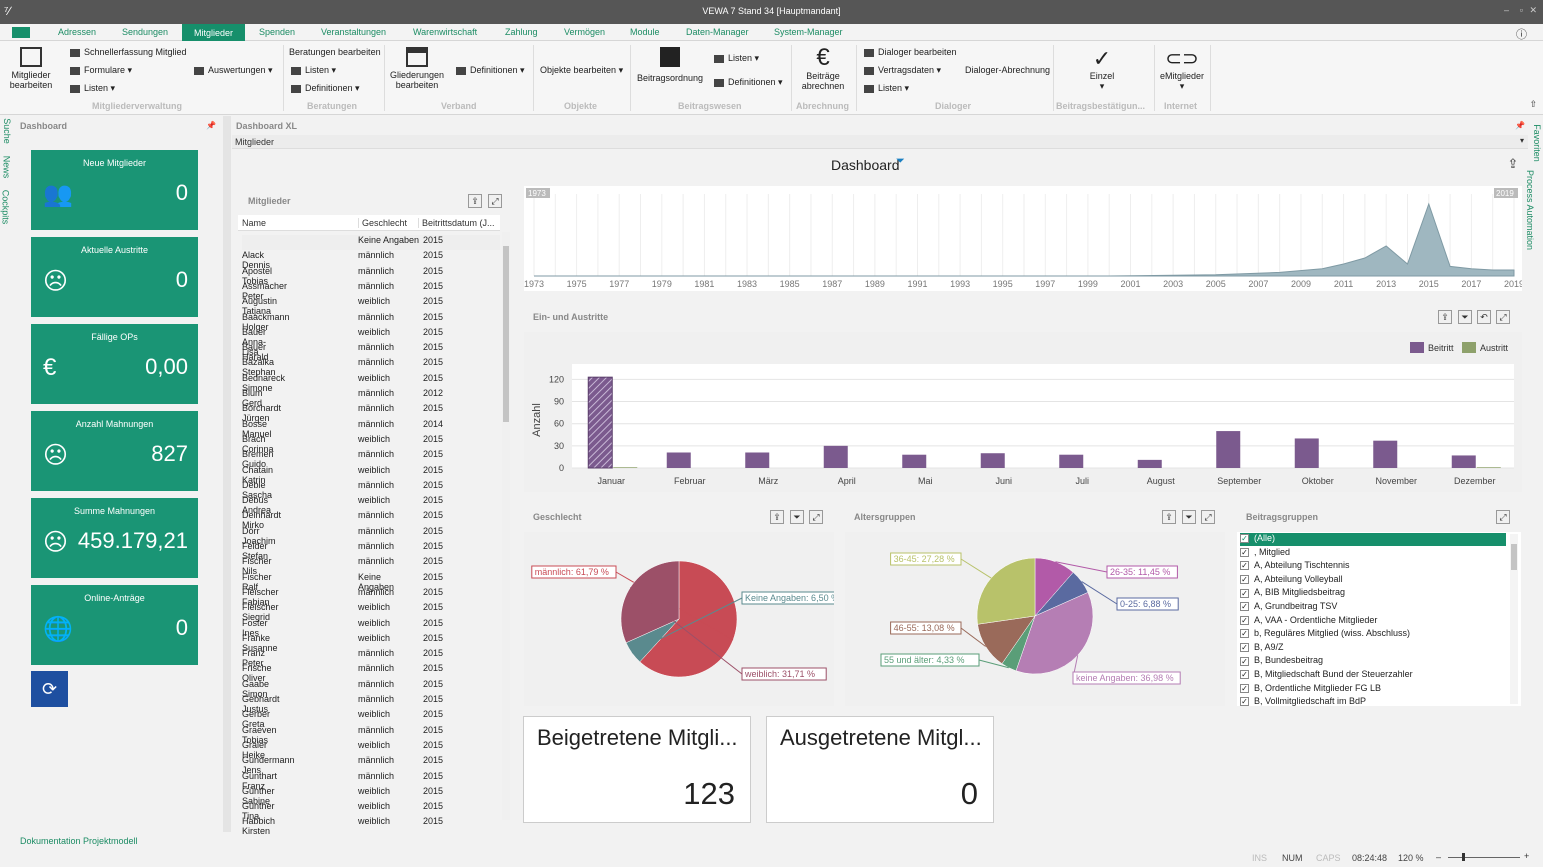  I want to click on column-geschlecht: Geschlecht, so click(382, 223).